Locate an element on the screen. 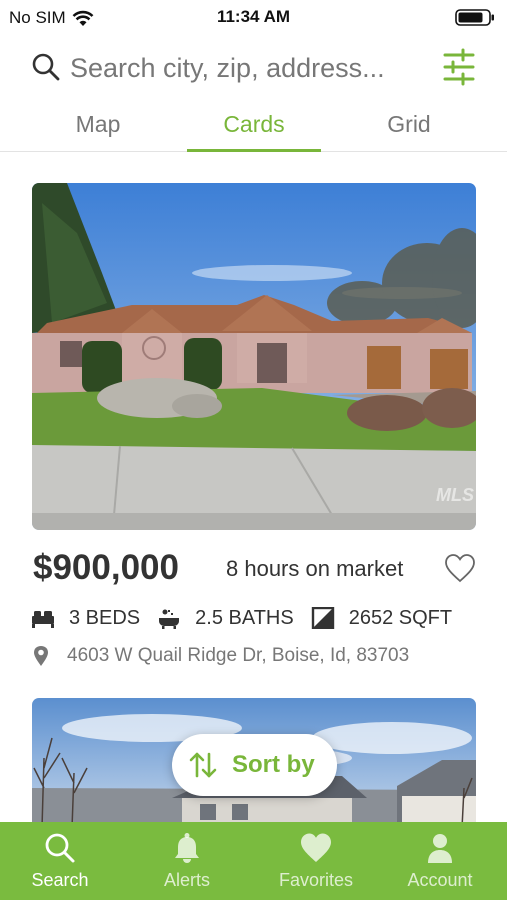 This screenshot has width=507, height=900. view-tabs: Map Cards Grid is located at coordinates (253, 128).